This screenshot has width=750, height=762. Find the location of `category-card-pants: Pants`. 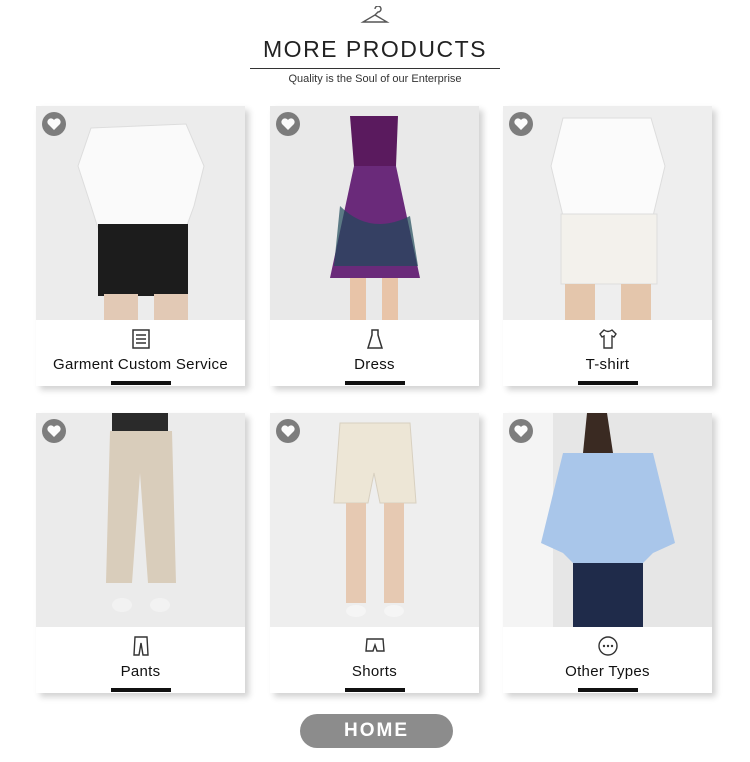

category-card-pants: Pants is located at coordinates (140, 553).